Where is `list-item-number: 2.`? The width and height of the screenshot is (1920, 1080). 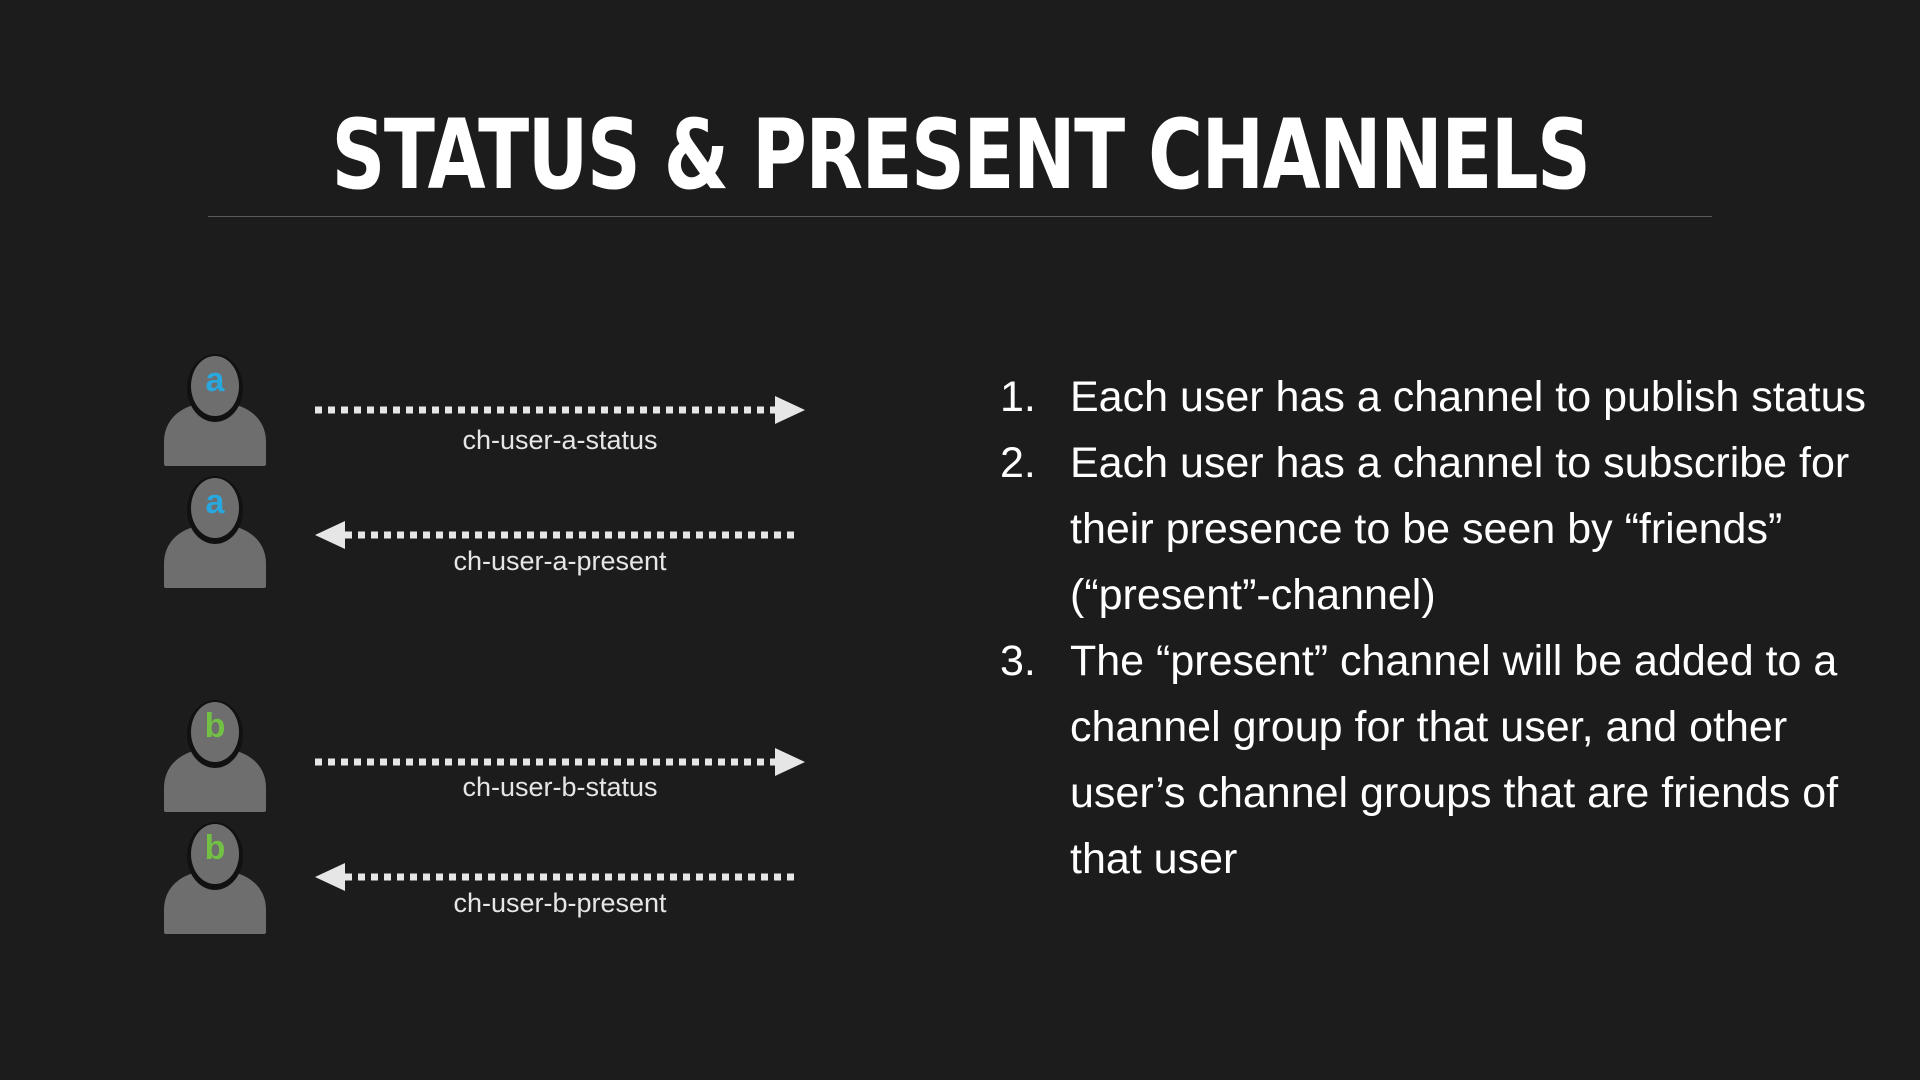
list-item-number: 2. is located at coordinates (1018, 463).